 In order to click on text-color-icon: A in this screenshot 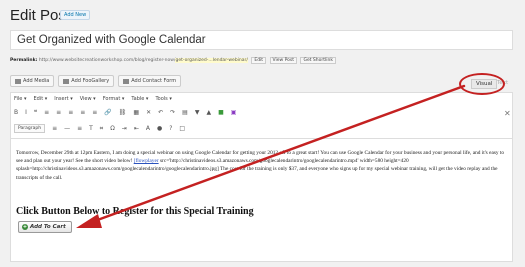, I will do `click(148, 128)`.